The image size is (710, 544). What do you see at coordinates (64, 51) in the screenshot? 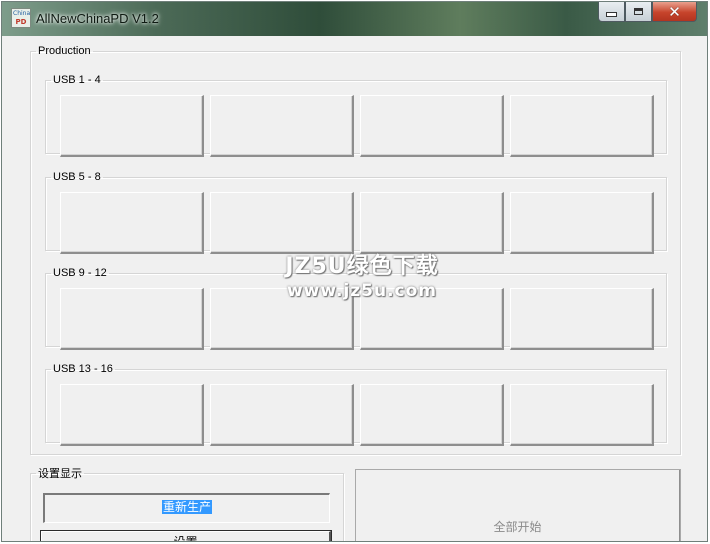
I see `production-label: Production` at bounding box center [64, 51].